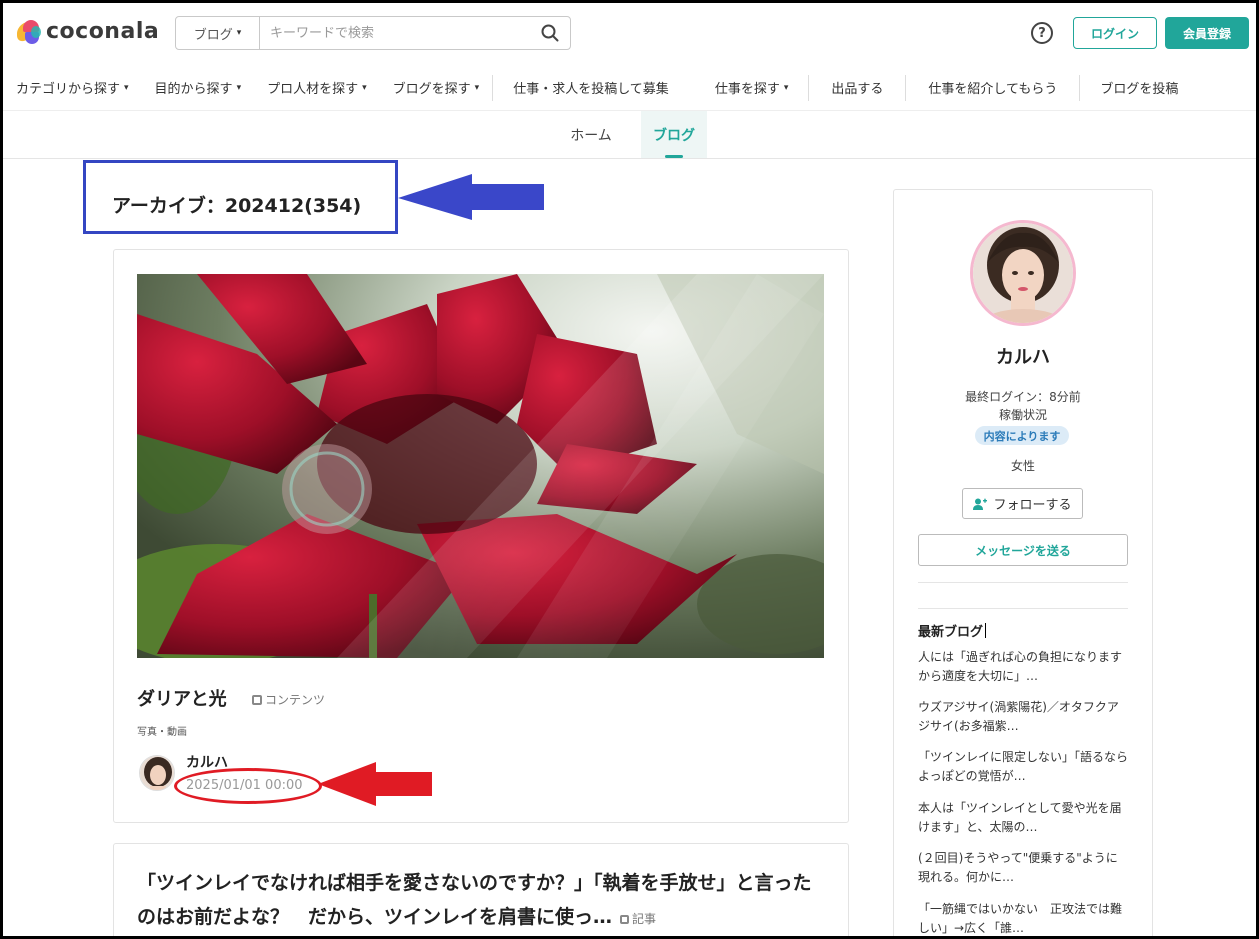  What do you see at coordinates (313, 89) in the screenshot?
I see `nav-pro-label: プロ人材を探す` at bounding box center [313, 89].